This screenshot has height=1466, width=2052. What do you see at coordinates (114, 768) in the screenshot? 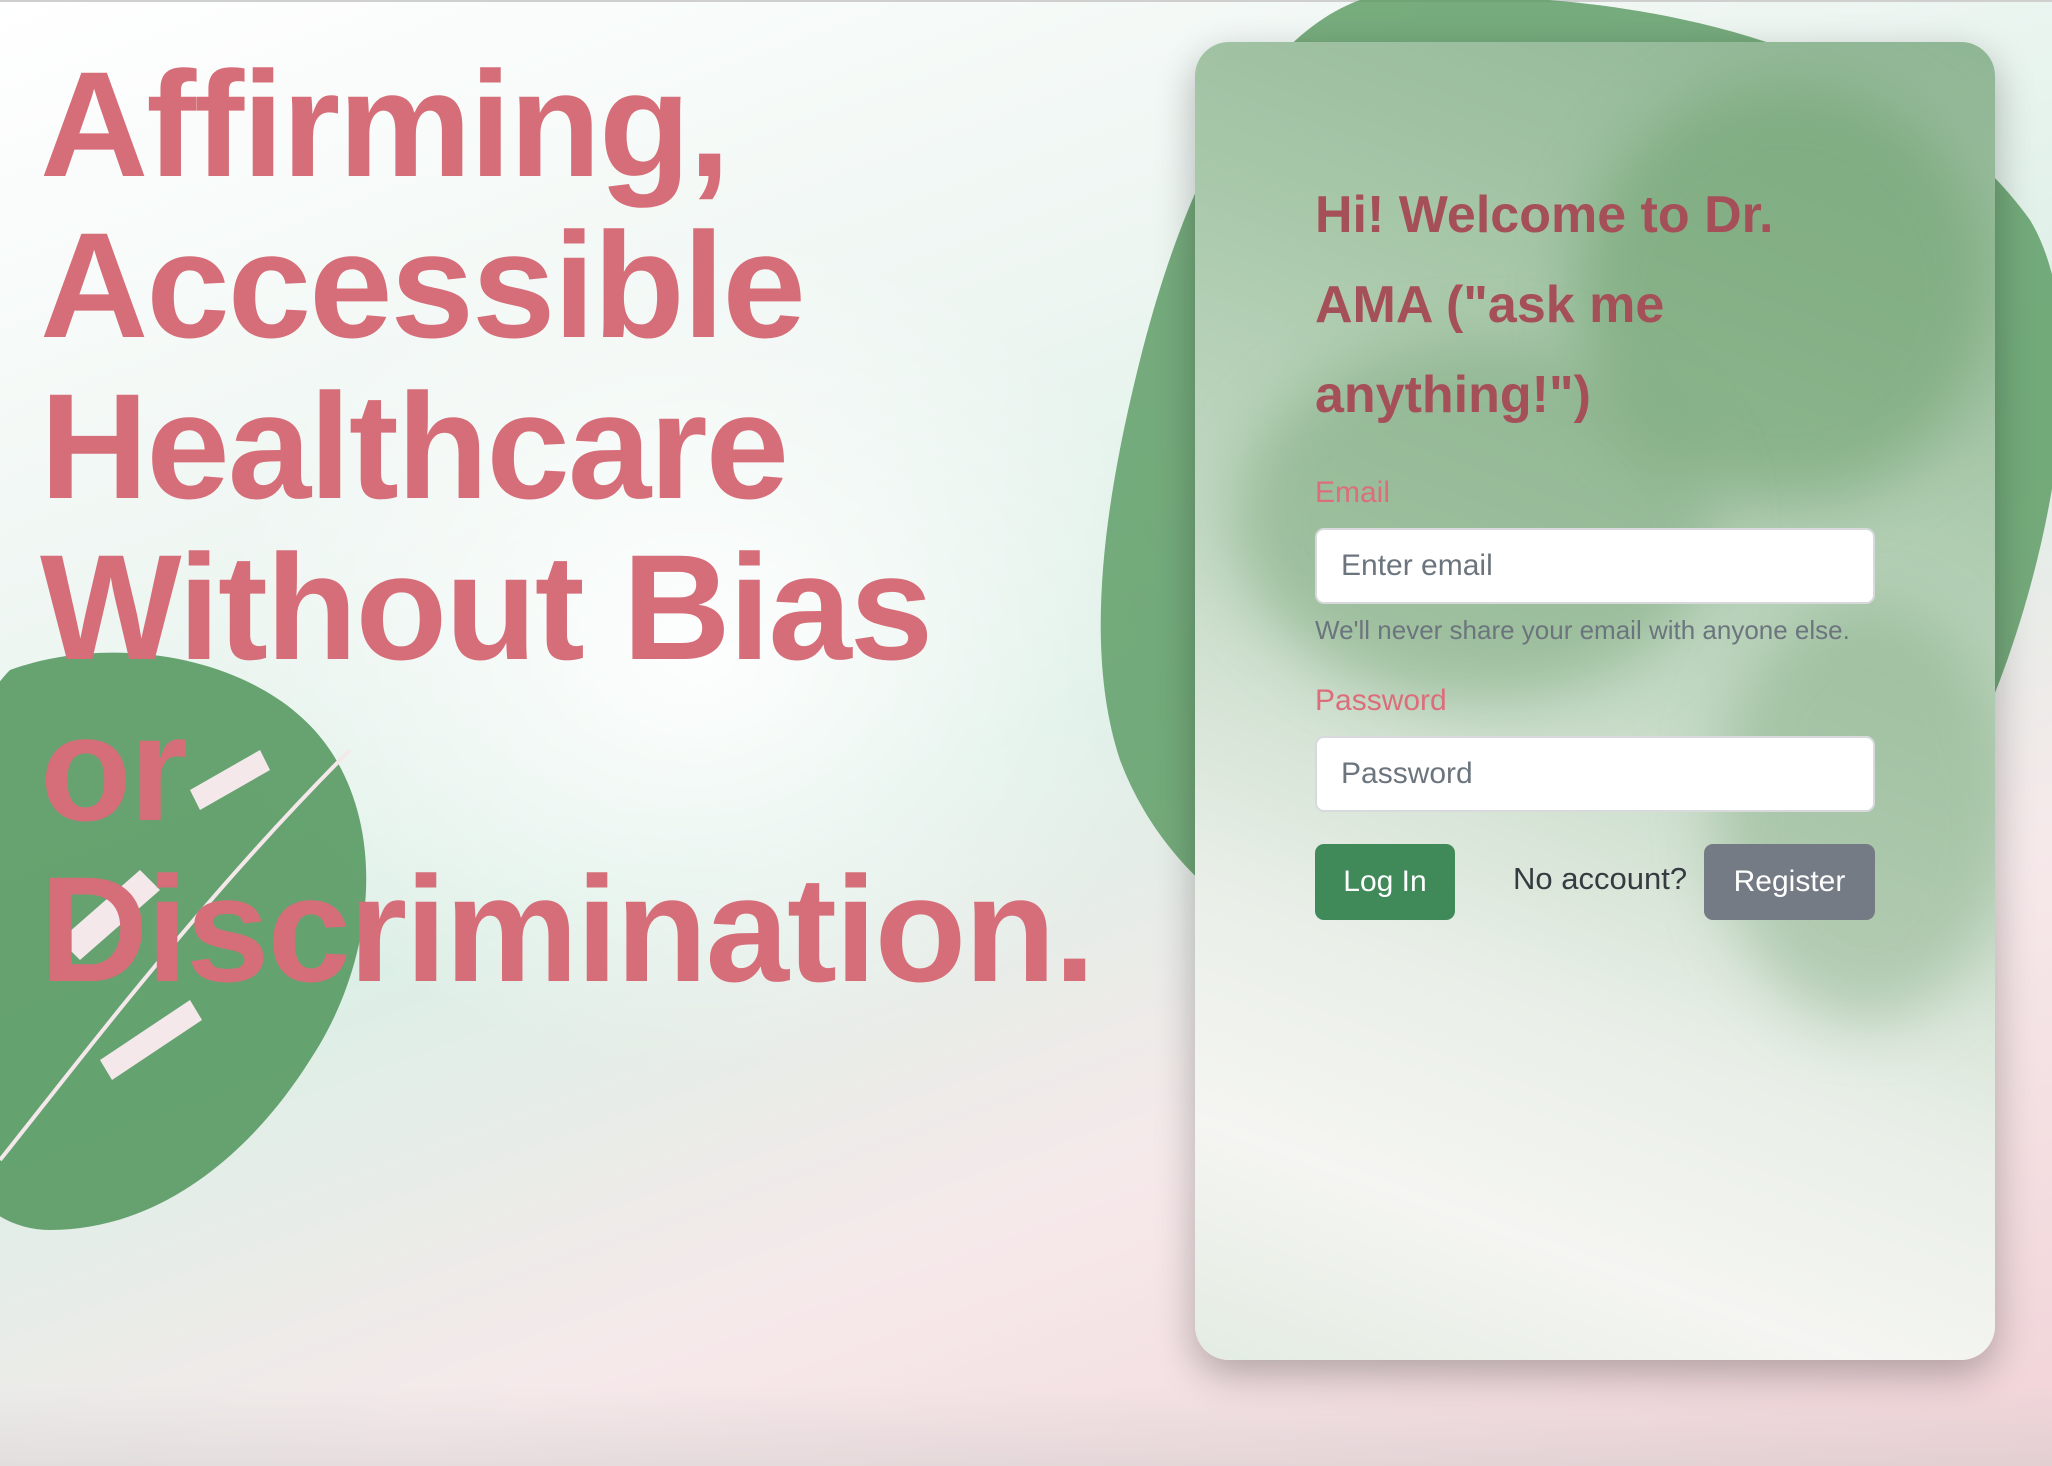
I see `hero-line: or` at bounding box center [114, 768].